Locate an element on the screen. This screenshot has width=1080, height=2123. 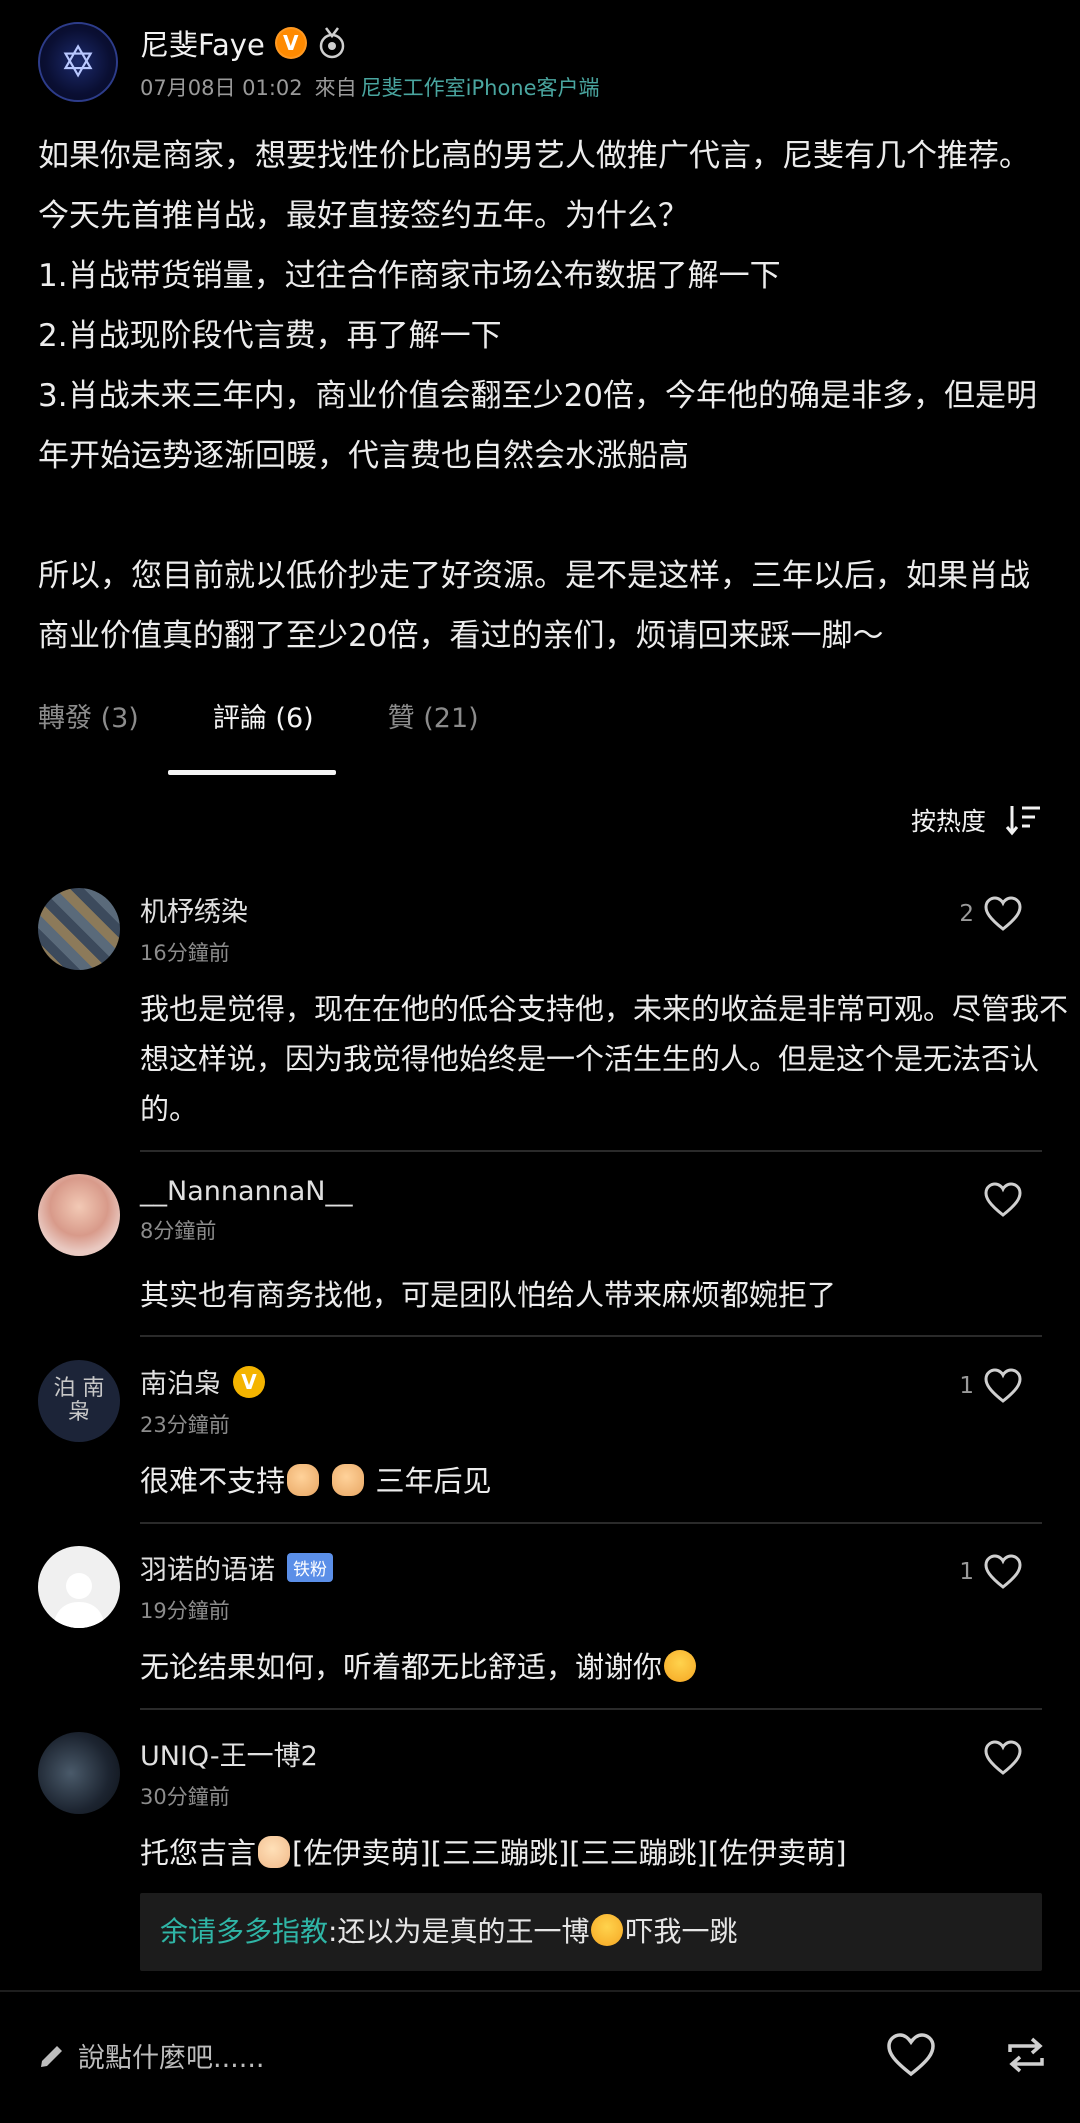
comment-text: 托您吉言 [佐伊卖萌][三三蹦跳][三三蹦跳][佐伊卖萌] is located at coordinates (610, 1853).